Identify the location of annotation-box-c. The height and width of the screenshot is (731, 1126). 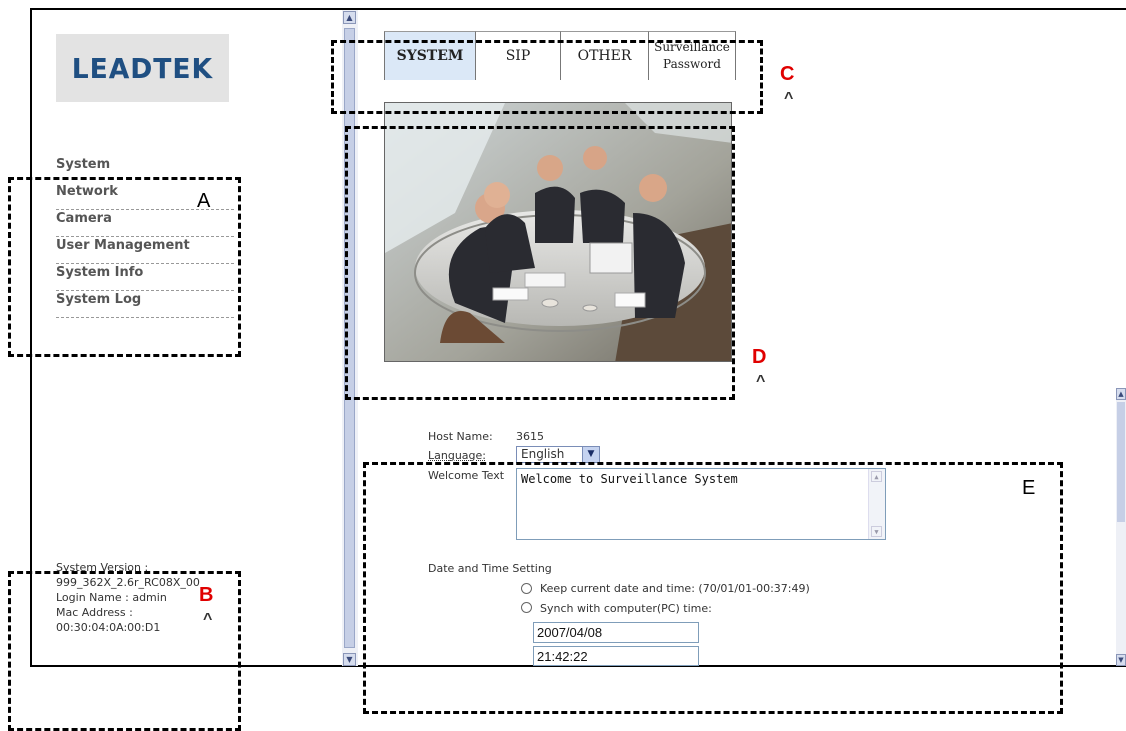
(547, 77).